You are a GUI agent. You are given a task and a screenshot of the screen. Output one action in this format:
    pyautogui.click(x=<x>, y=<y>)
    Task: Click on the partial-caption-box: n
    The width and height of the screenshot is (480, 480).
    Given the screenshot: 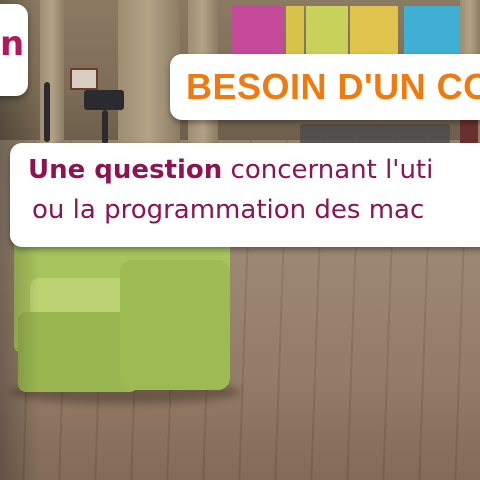 What is the action you would take?
    pyautogui.click(x=14, y=50)
    